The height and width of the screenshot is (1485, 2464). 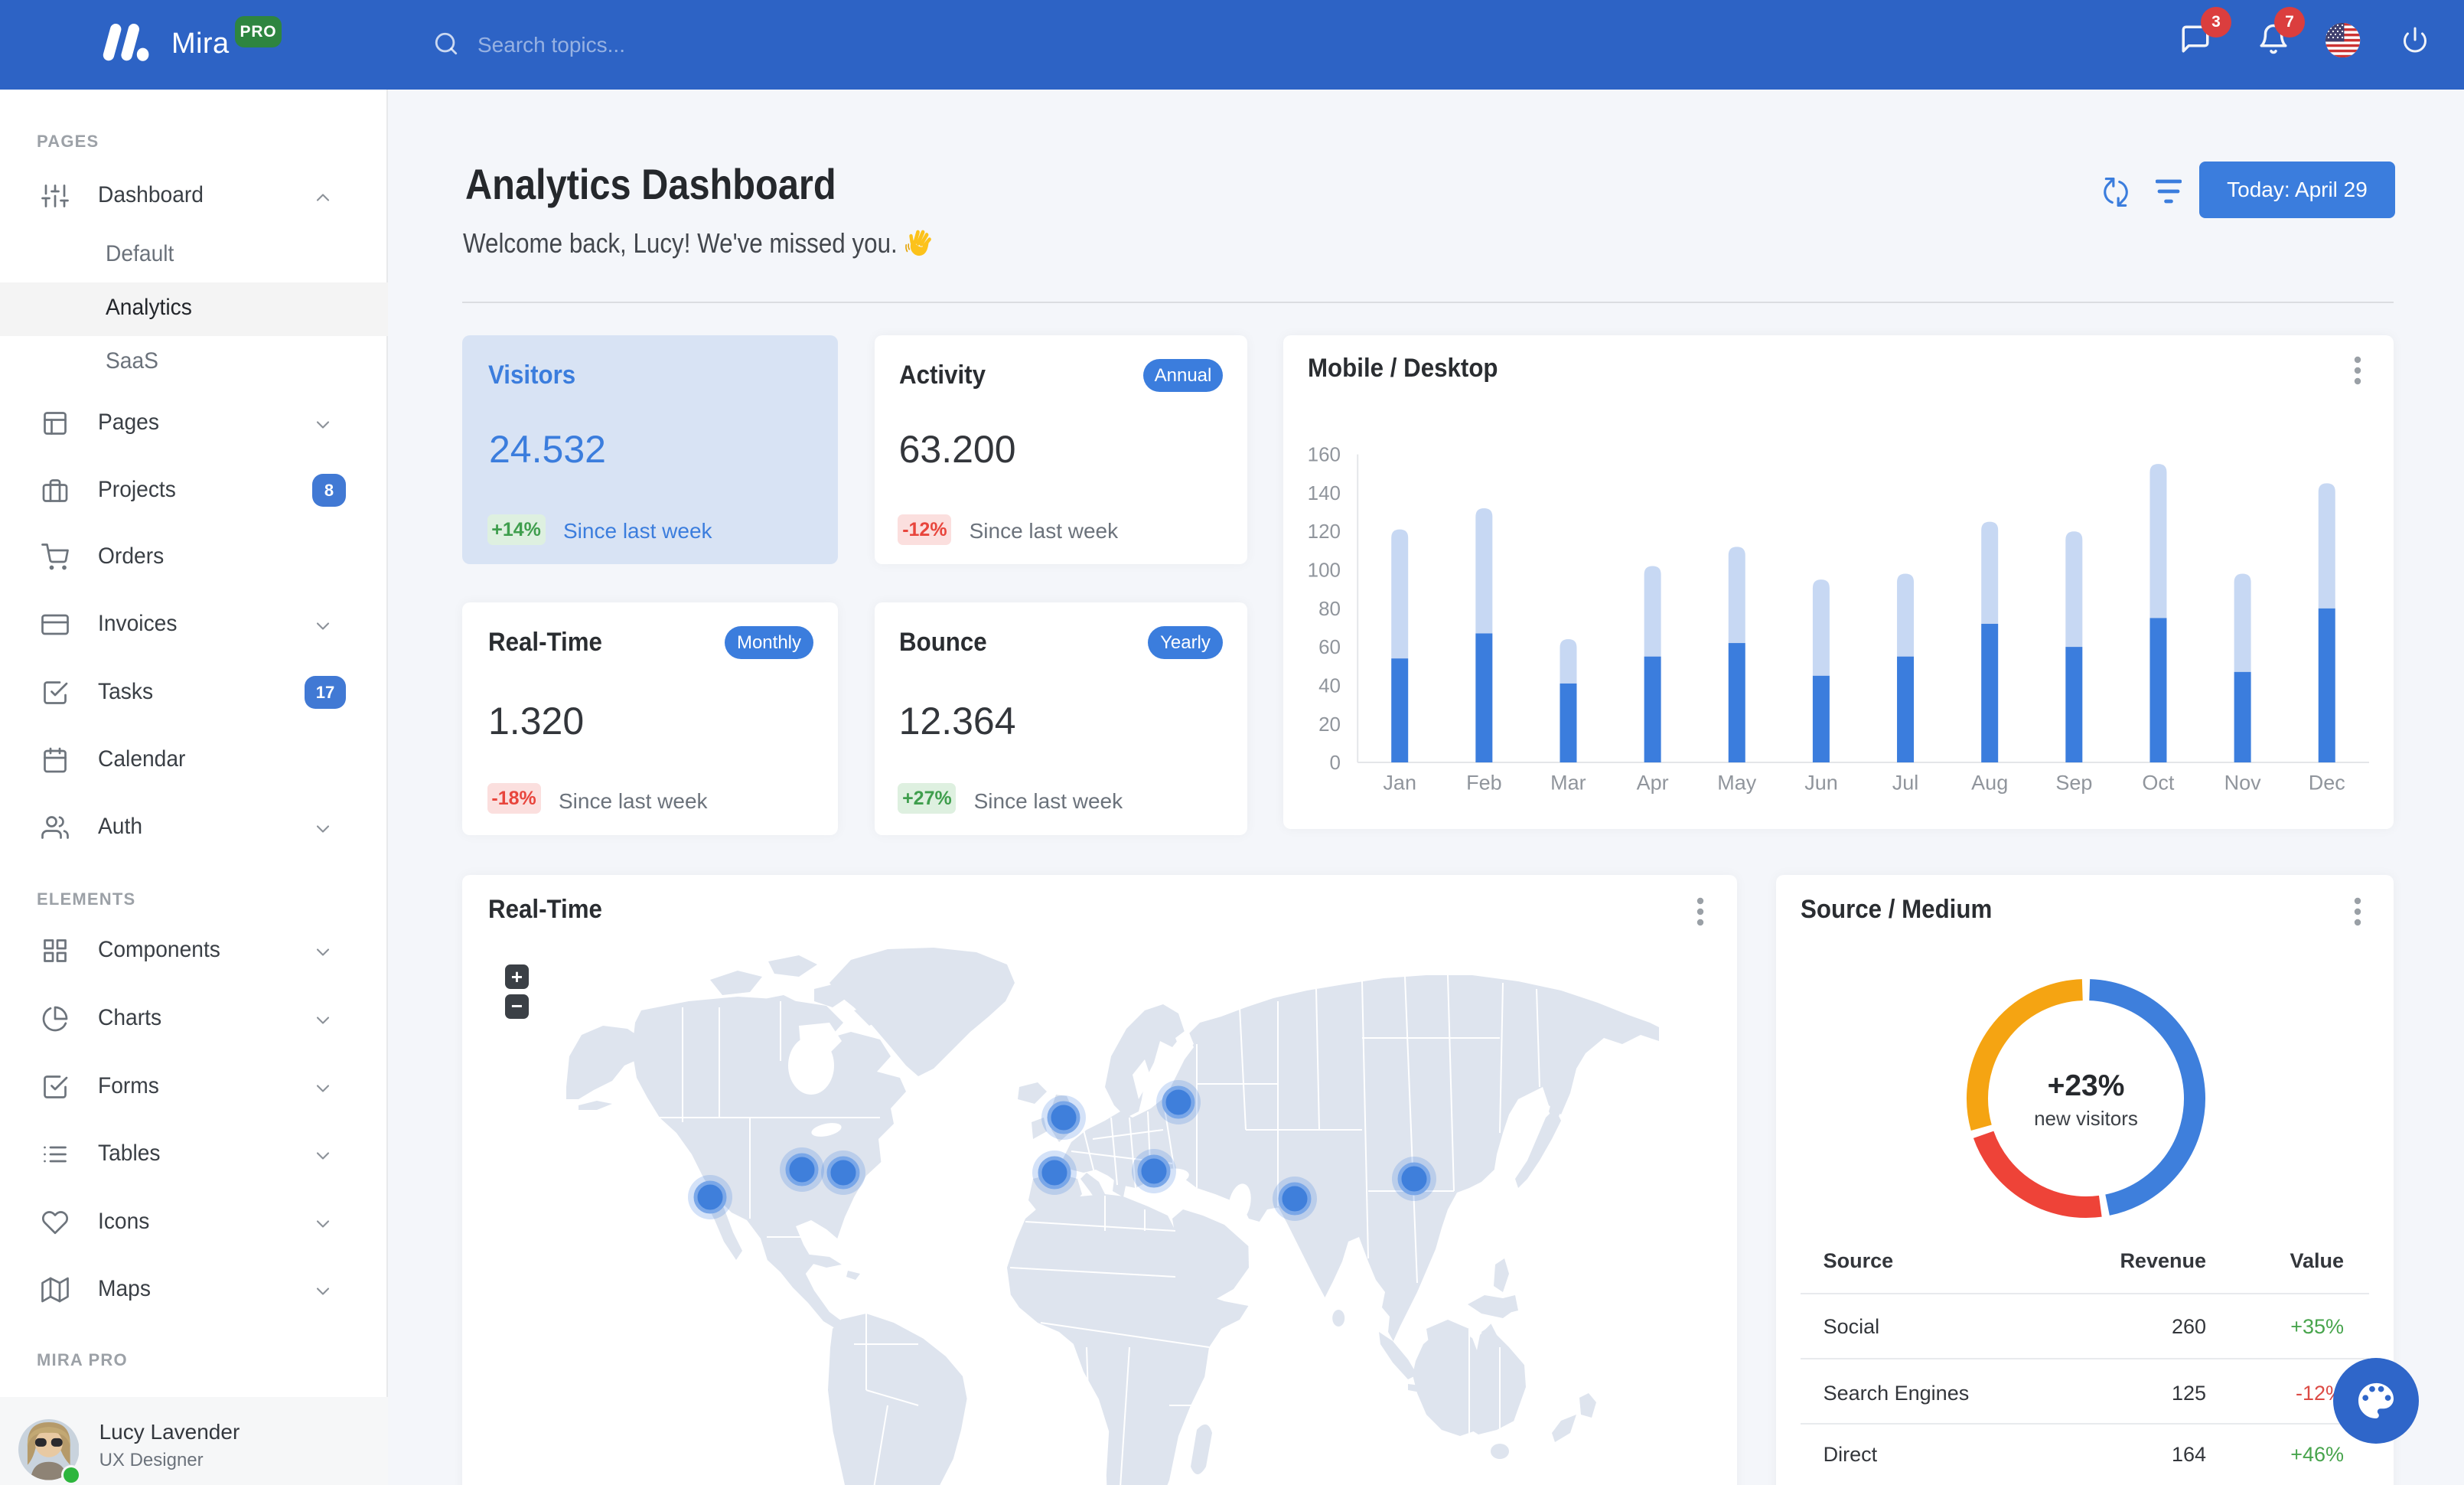 I want to click on svg-text: 100, so click(x=1325, y=570).